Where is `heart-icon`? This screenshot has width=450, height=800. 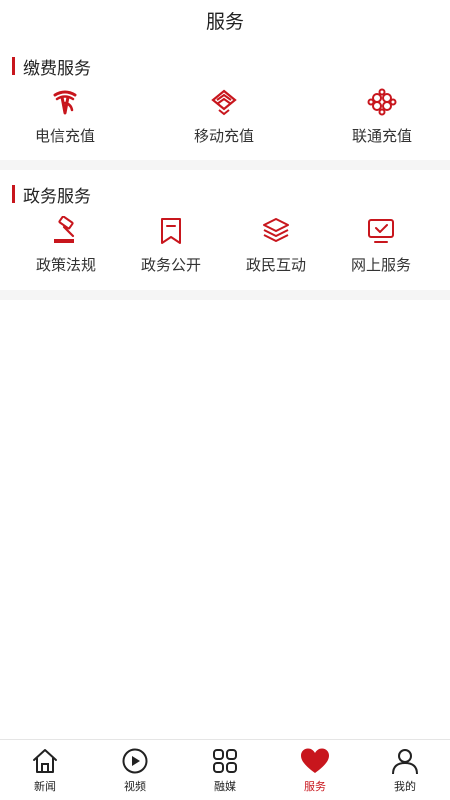
heart-icon is located at coordinates (315, 761).